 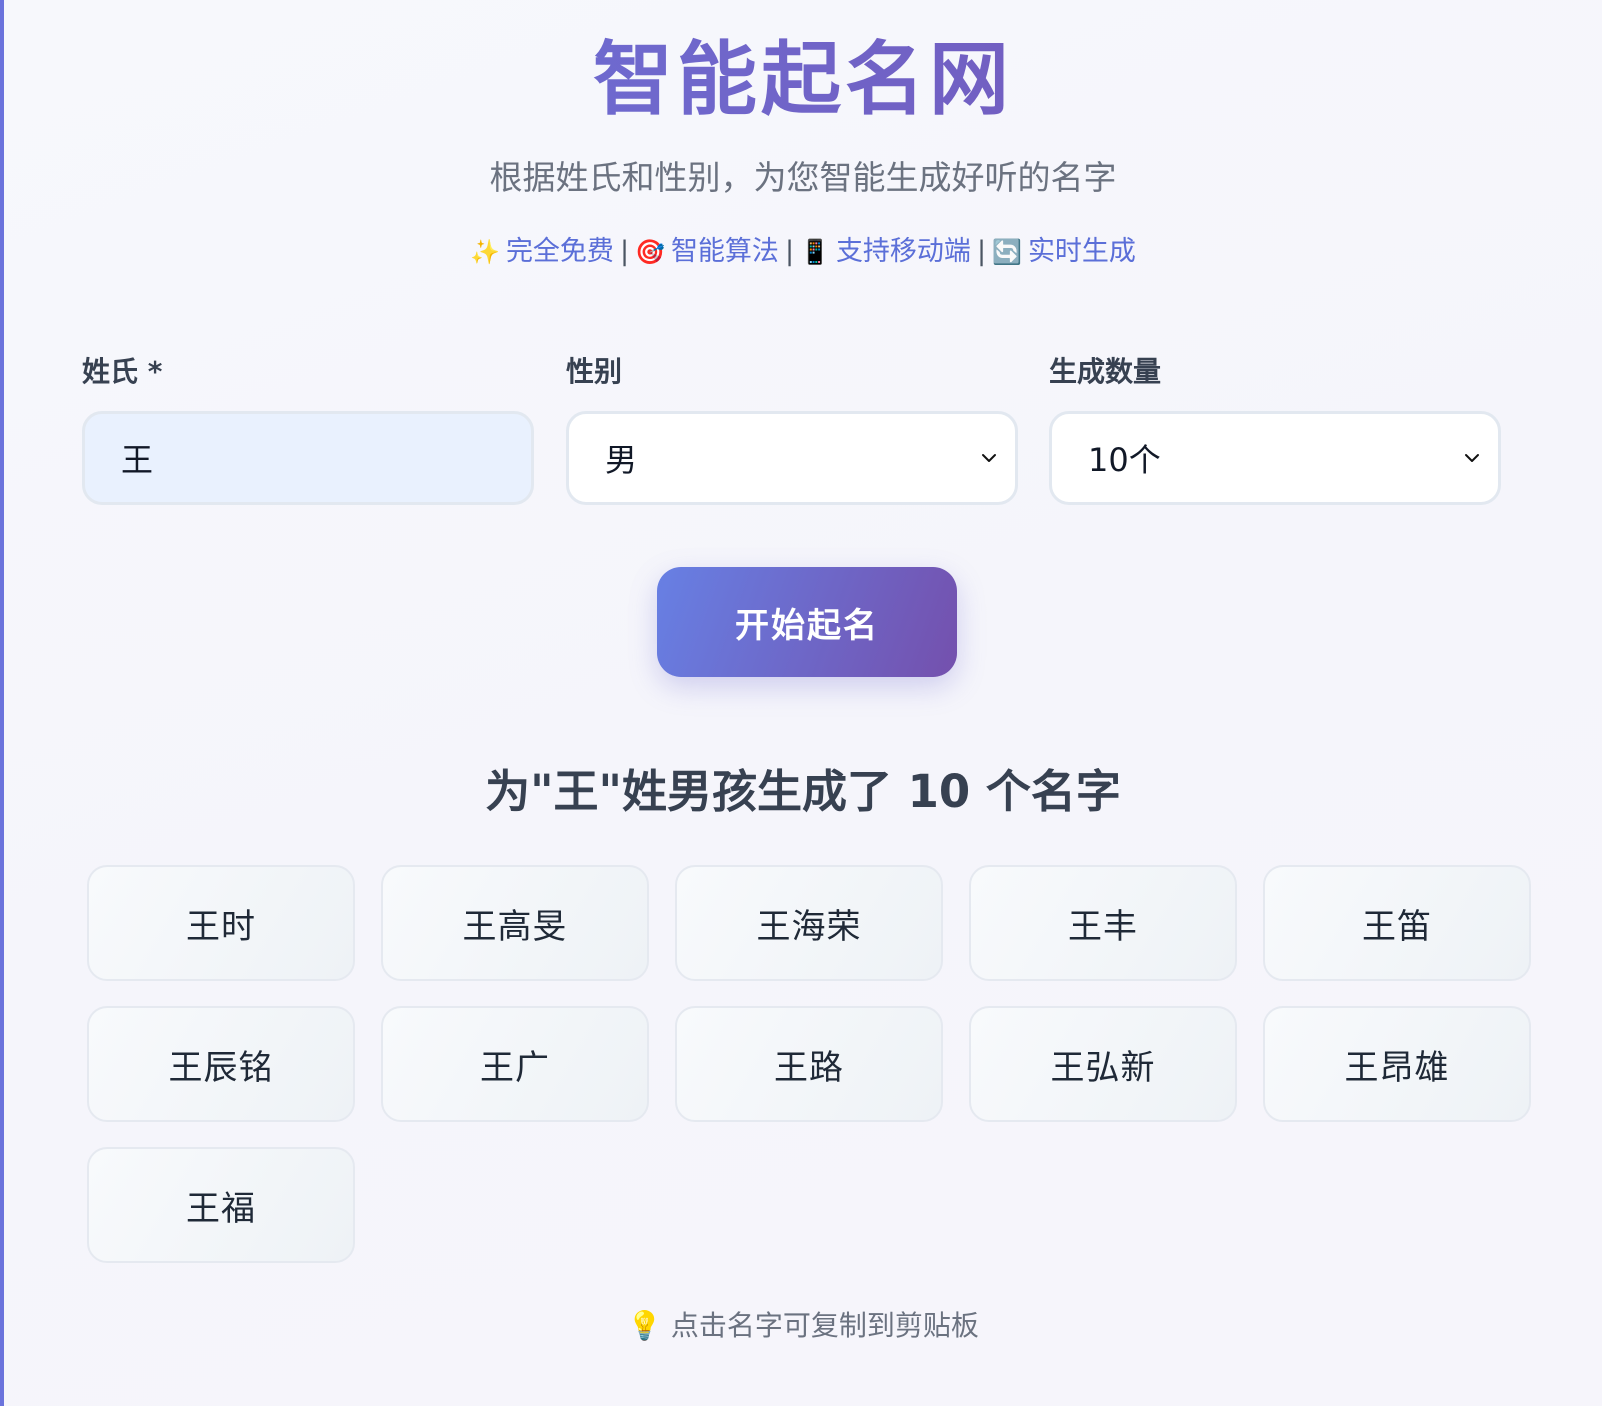 I want to click on name-card: 王弘新, so click(x=1103, y=1064).